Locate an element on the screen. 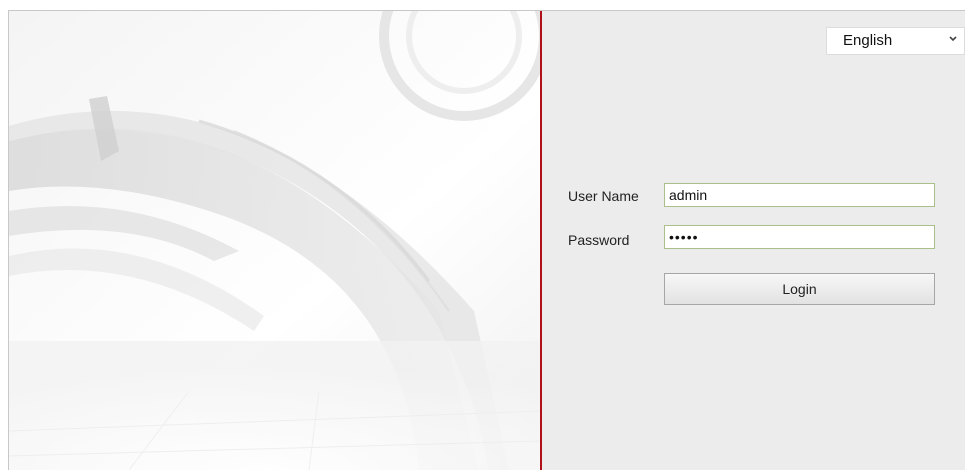 The width and height of the screenshot is (965, 470). password-label: Password is located at coordinates (599, 240).